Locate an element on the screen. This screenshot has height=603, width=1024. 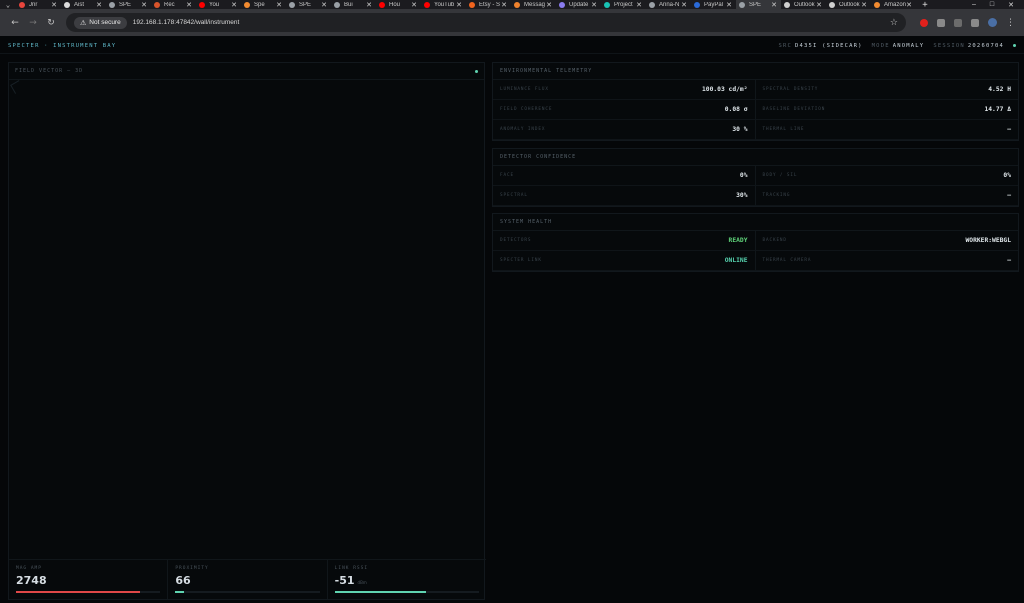
minimize-button: – is located at coordinates (974, 5).